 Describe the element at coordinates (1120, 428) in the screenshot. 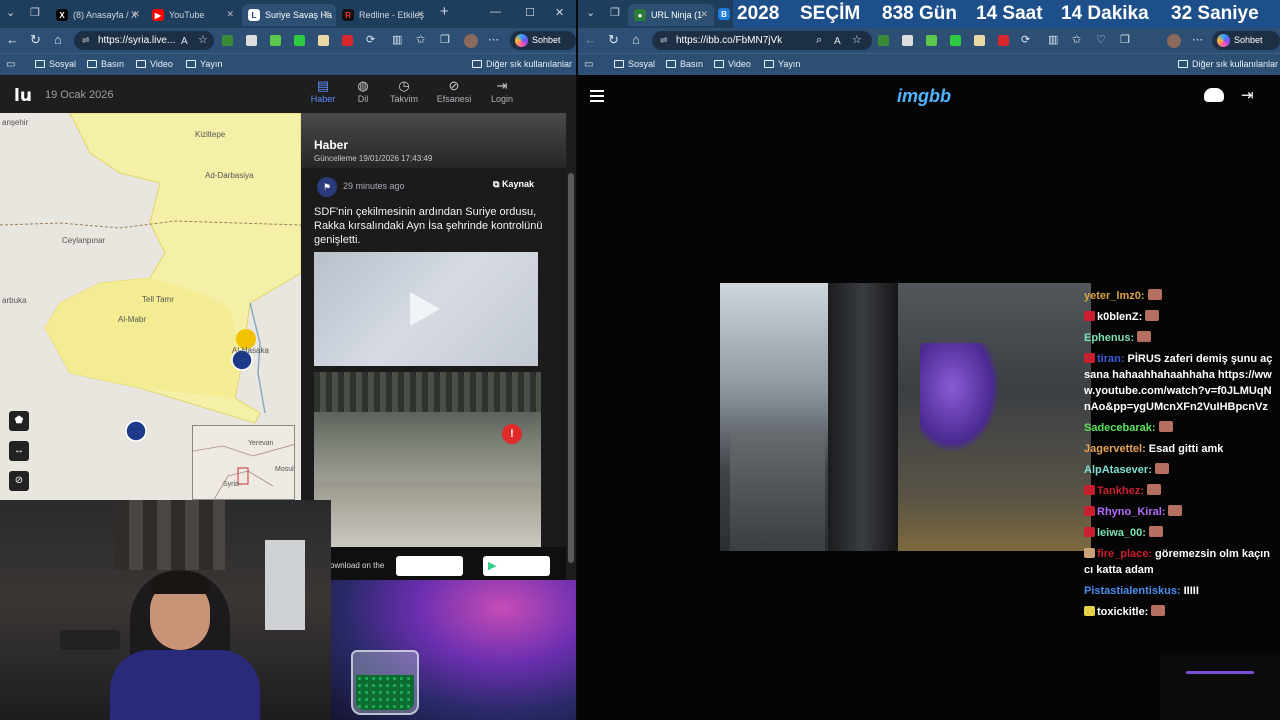

I see `chat-username: Sadecebarak:` at that location.